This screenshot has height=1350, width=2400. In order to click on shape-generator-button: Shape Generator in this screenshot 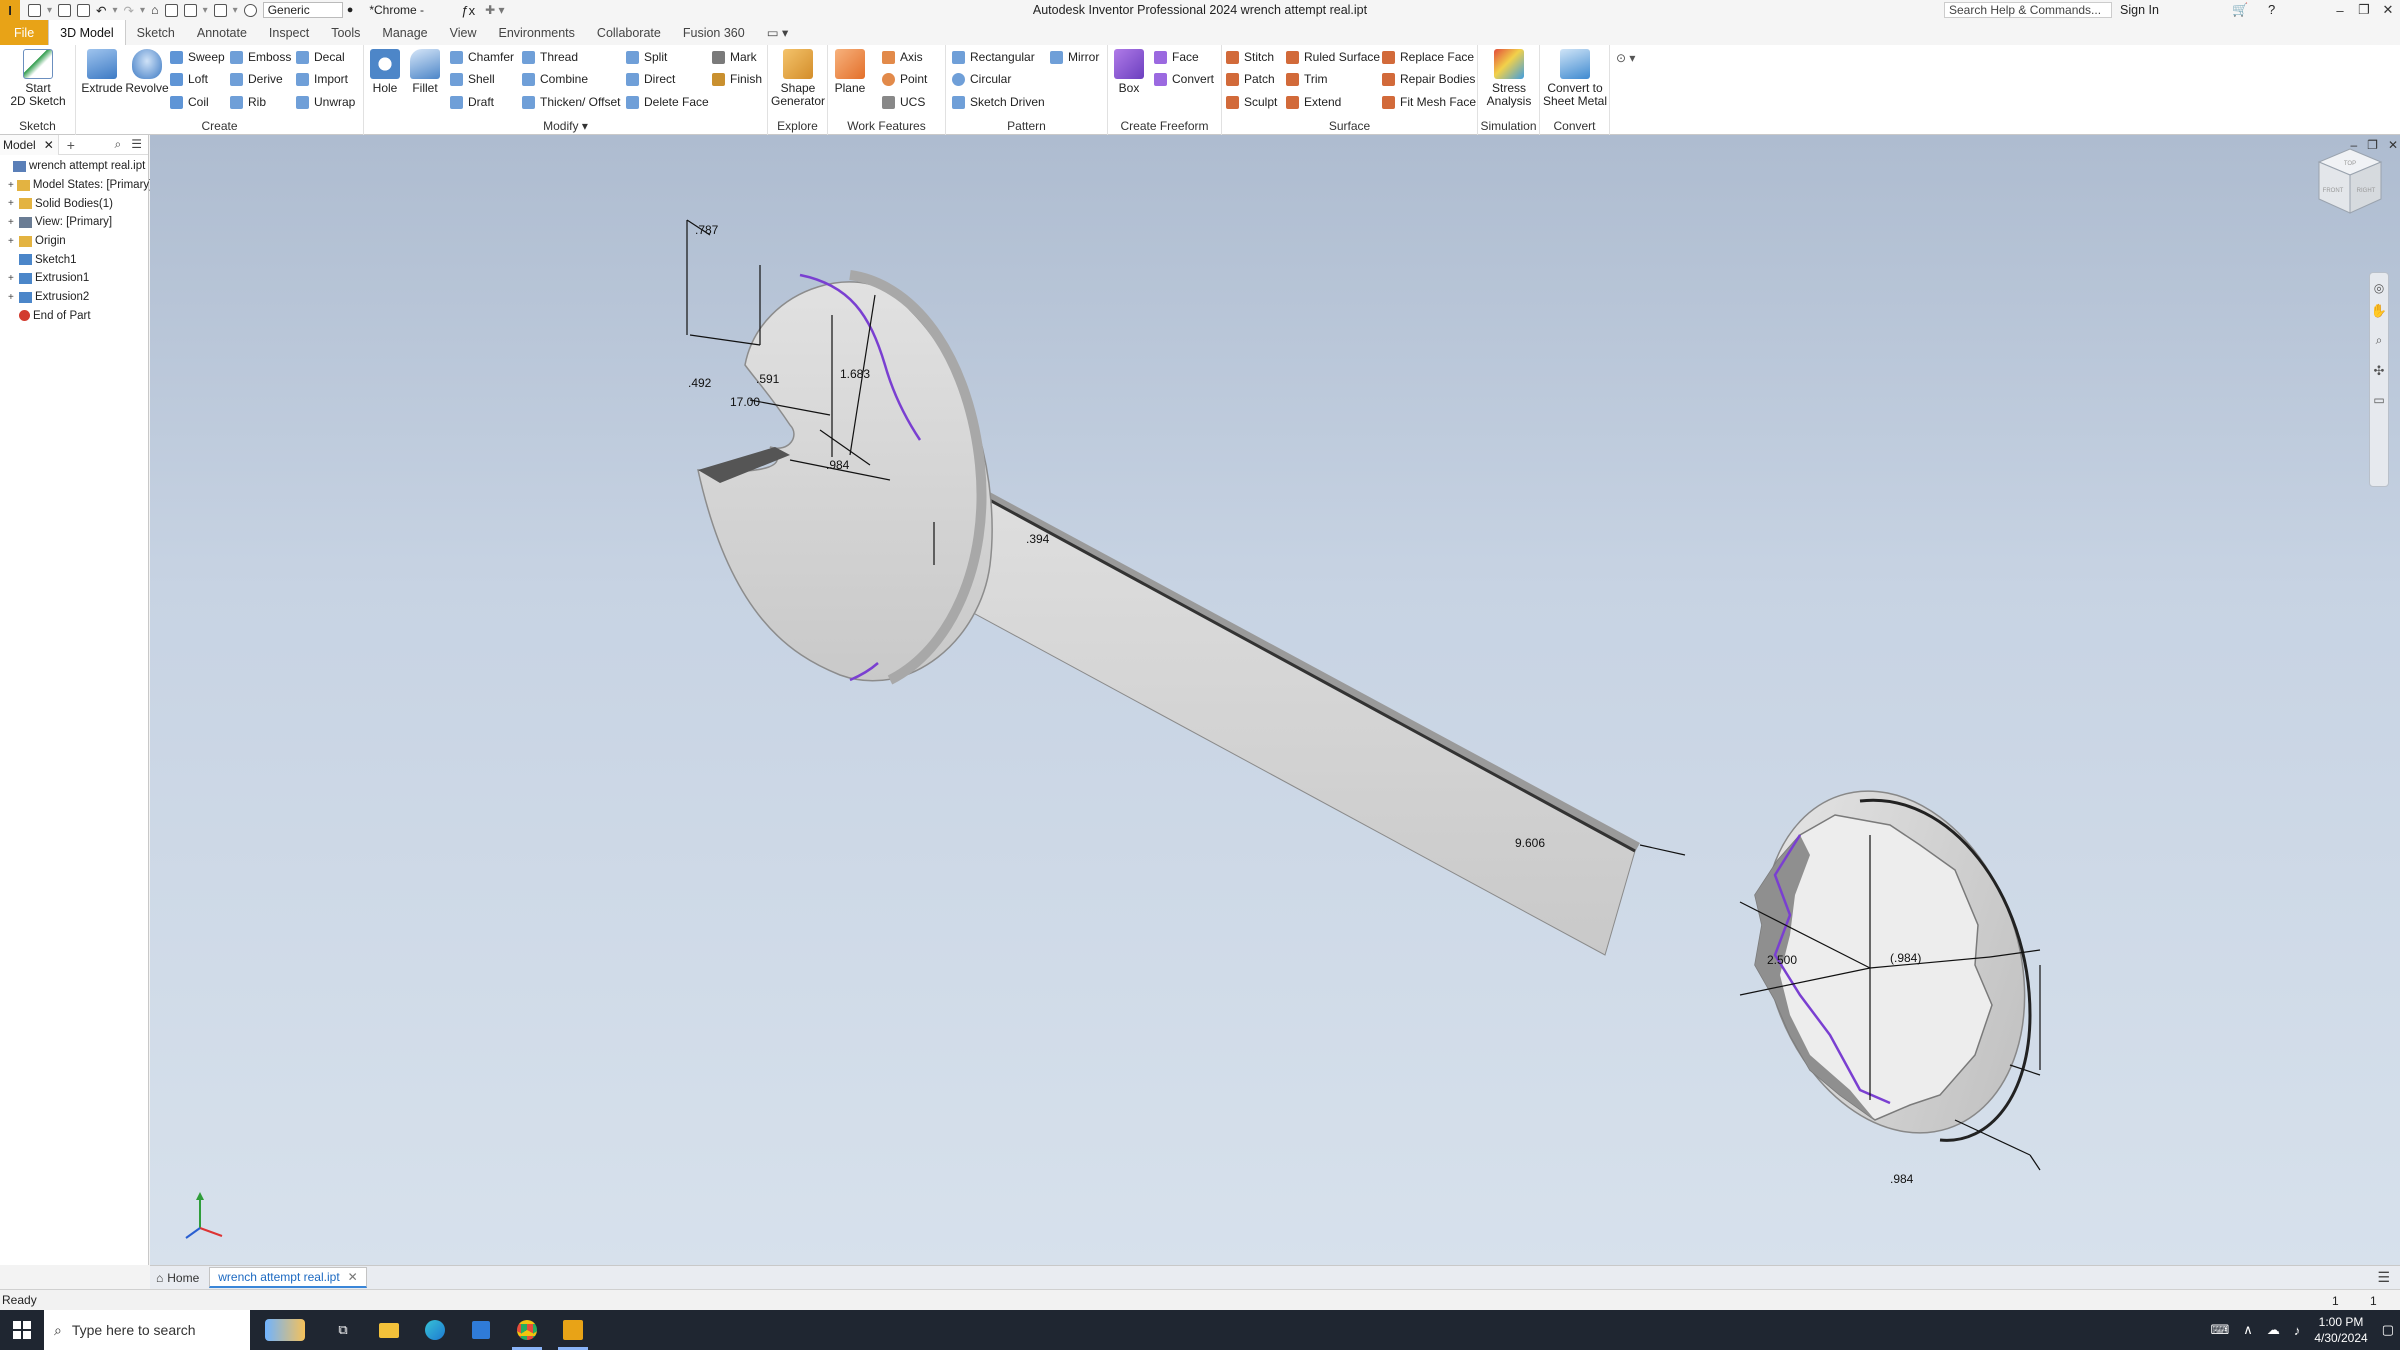, I will do `click(798, 78)`.